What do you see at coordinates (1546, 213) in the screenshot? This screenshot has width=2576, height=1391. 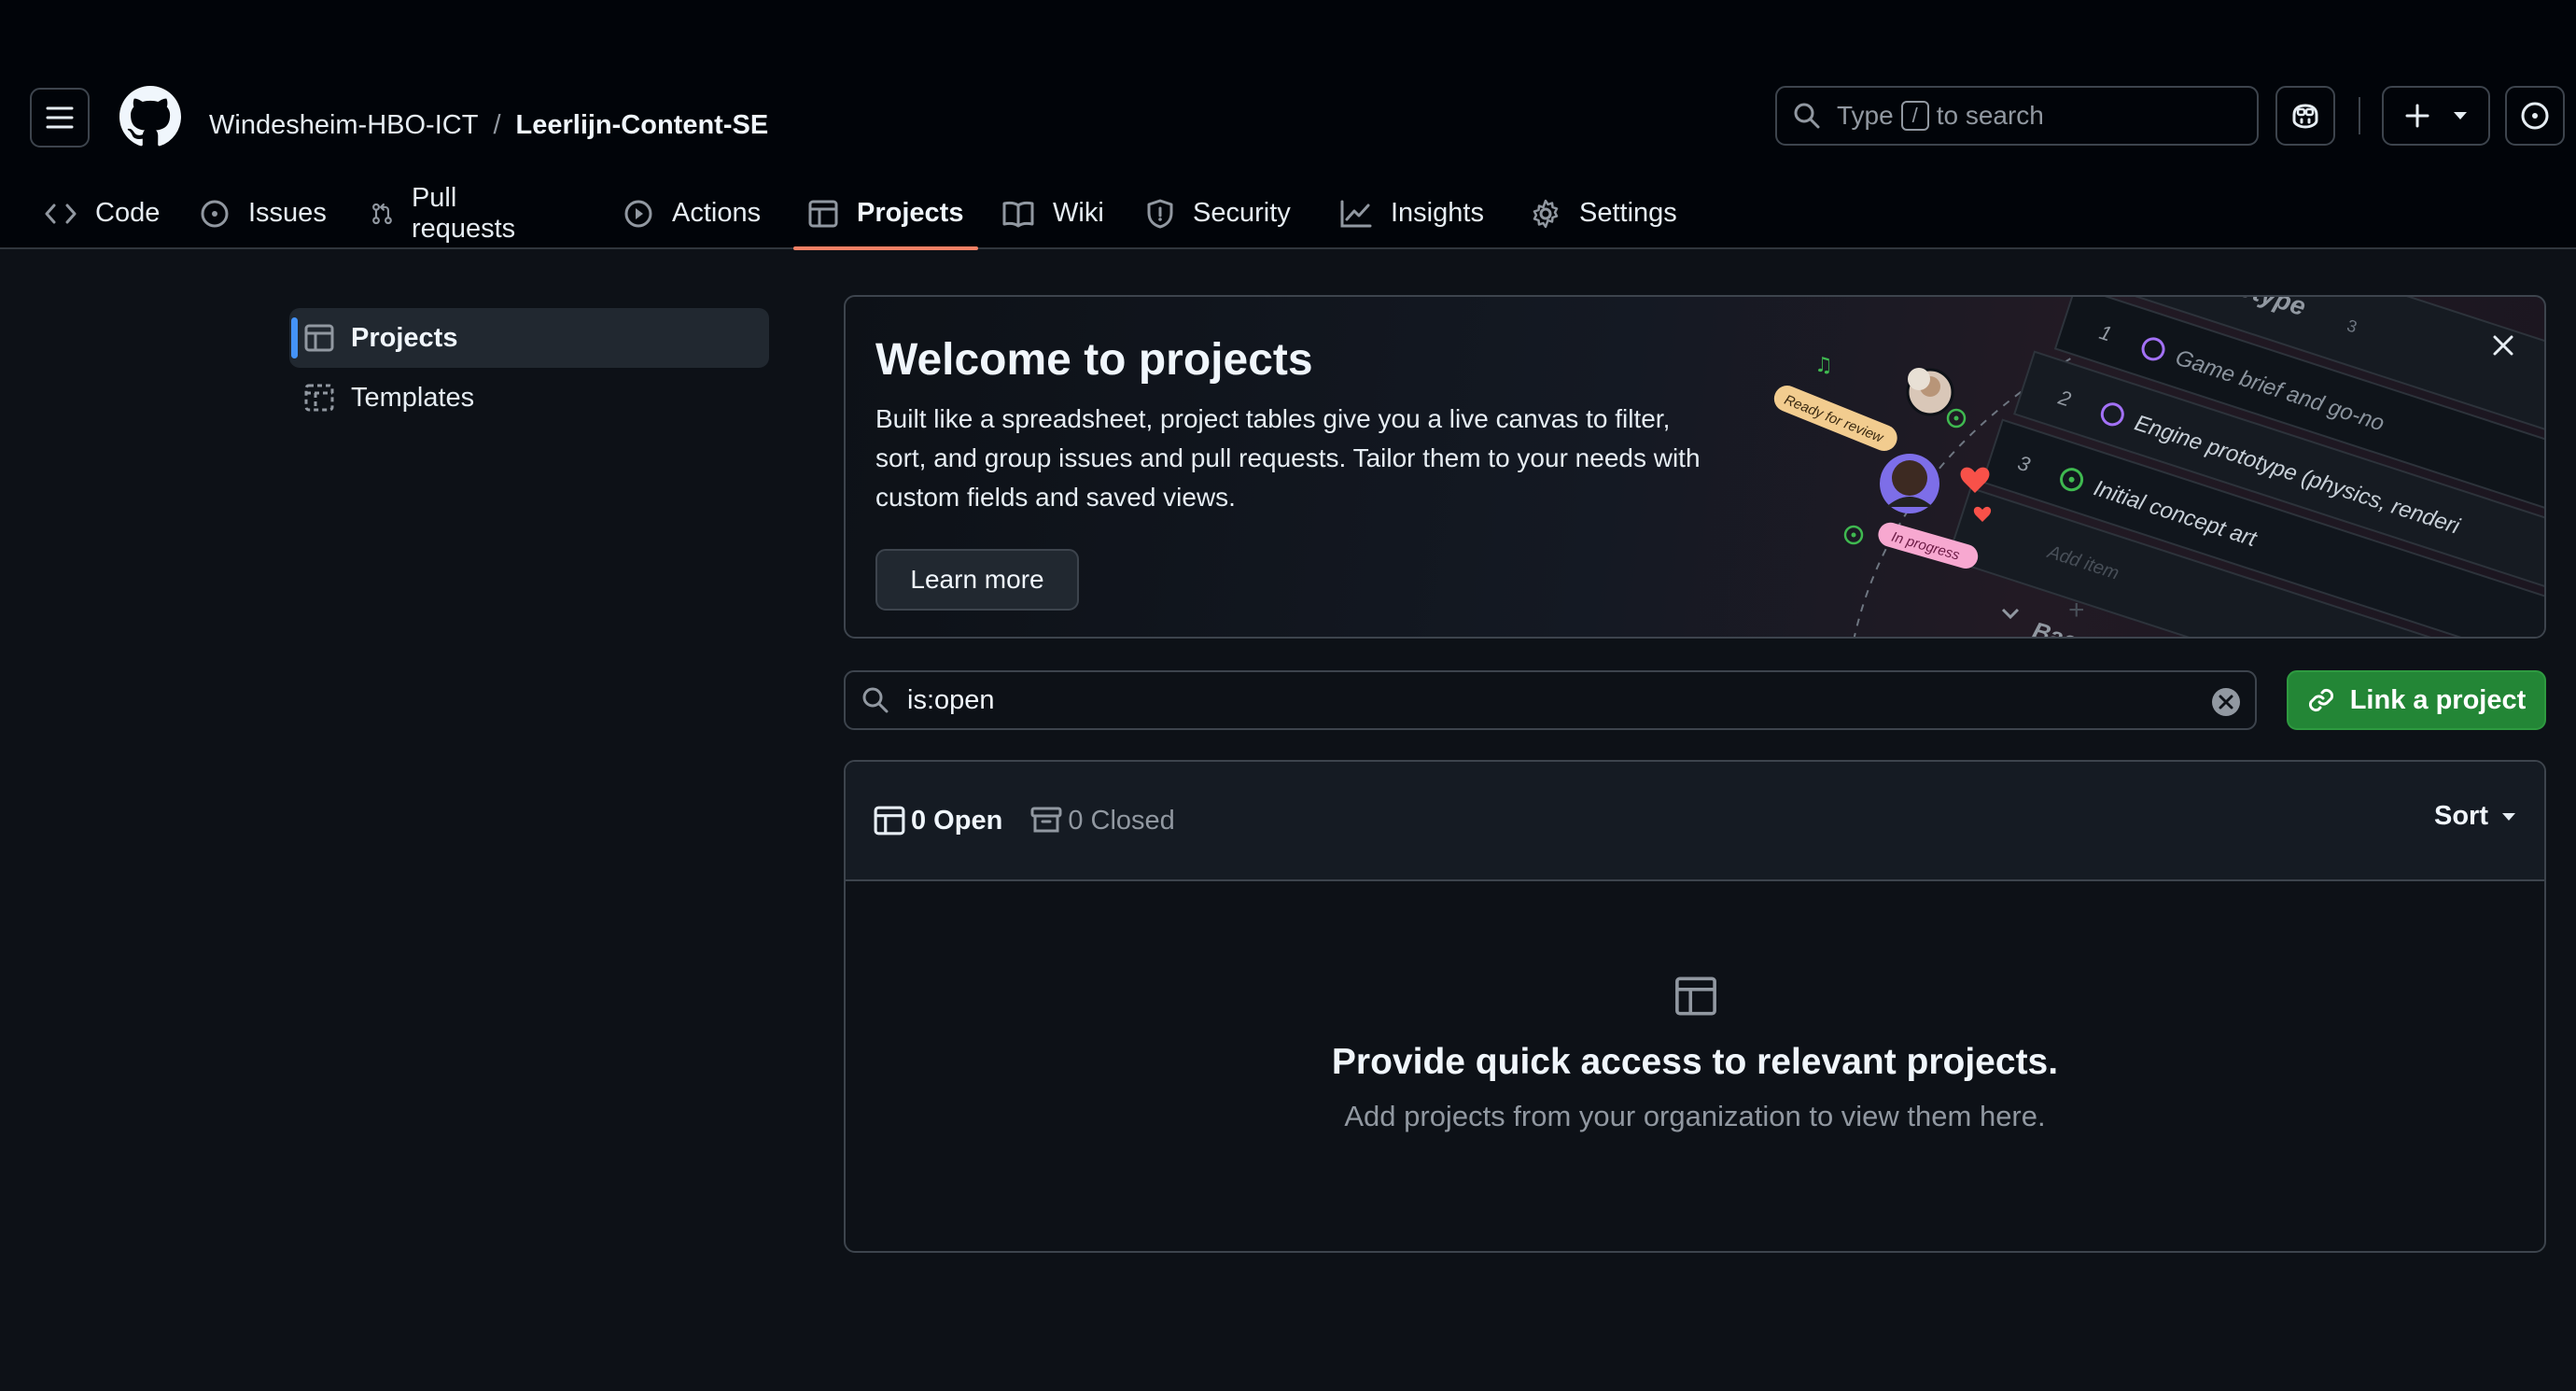 I see `gear-icon` at bounding box center [1546, 213].